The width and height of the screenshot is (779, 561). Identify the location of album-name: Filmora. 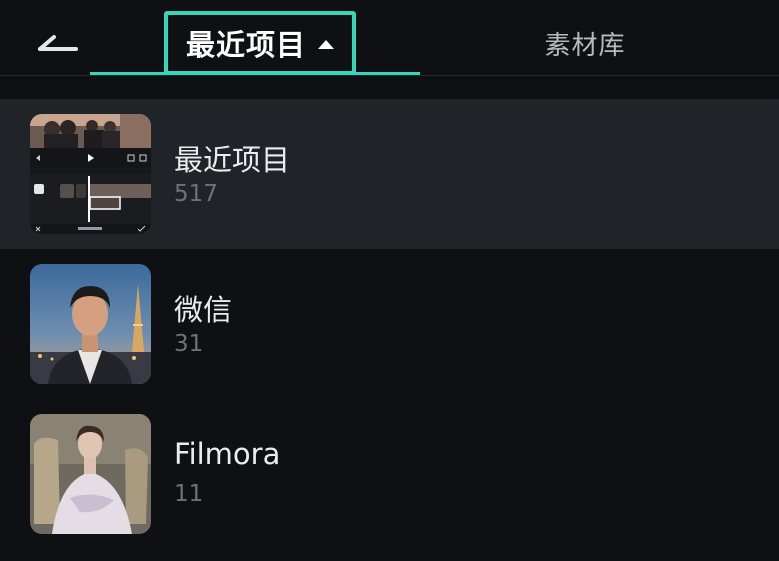
(227, 454).